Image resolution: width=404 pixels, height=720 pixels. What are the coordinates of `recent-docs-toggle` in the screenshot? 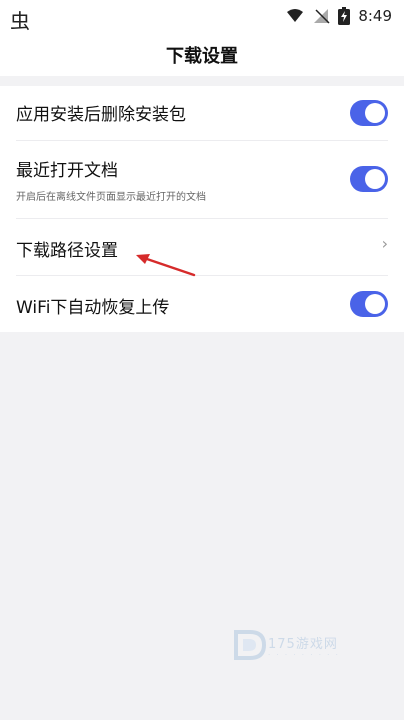 It's located at (369, 179).